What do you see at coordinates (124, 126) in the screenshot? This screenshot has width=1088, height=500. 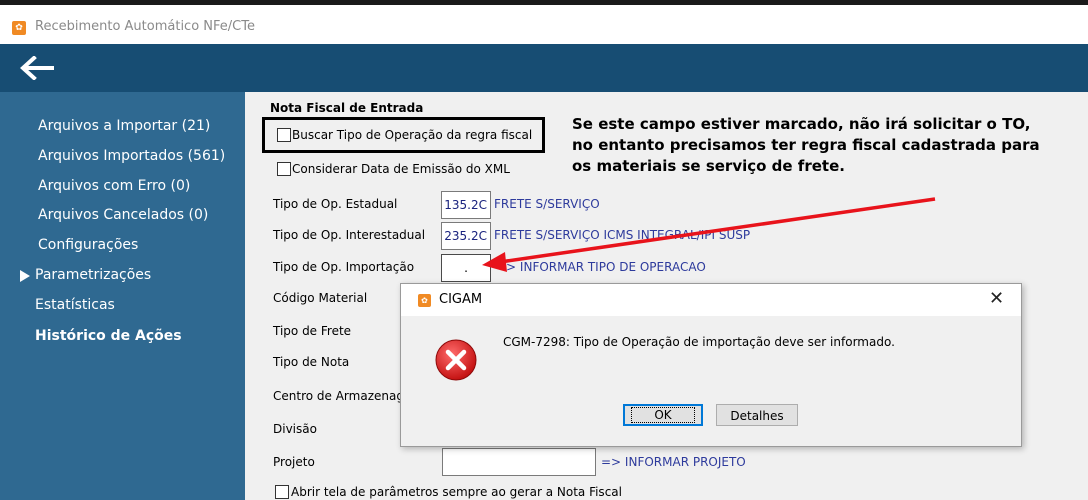 I see `sidebar-item-arquivos-a-importar: Arquivos a Importar (21)` at bounding box center [124, 126].